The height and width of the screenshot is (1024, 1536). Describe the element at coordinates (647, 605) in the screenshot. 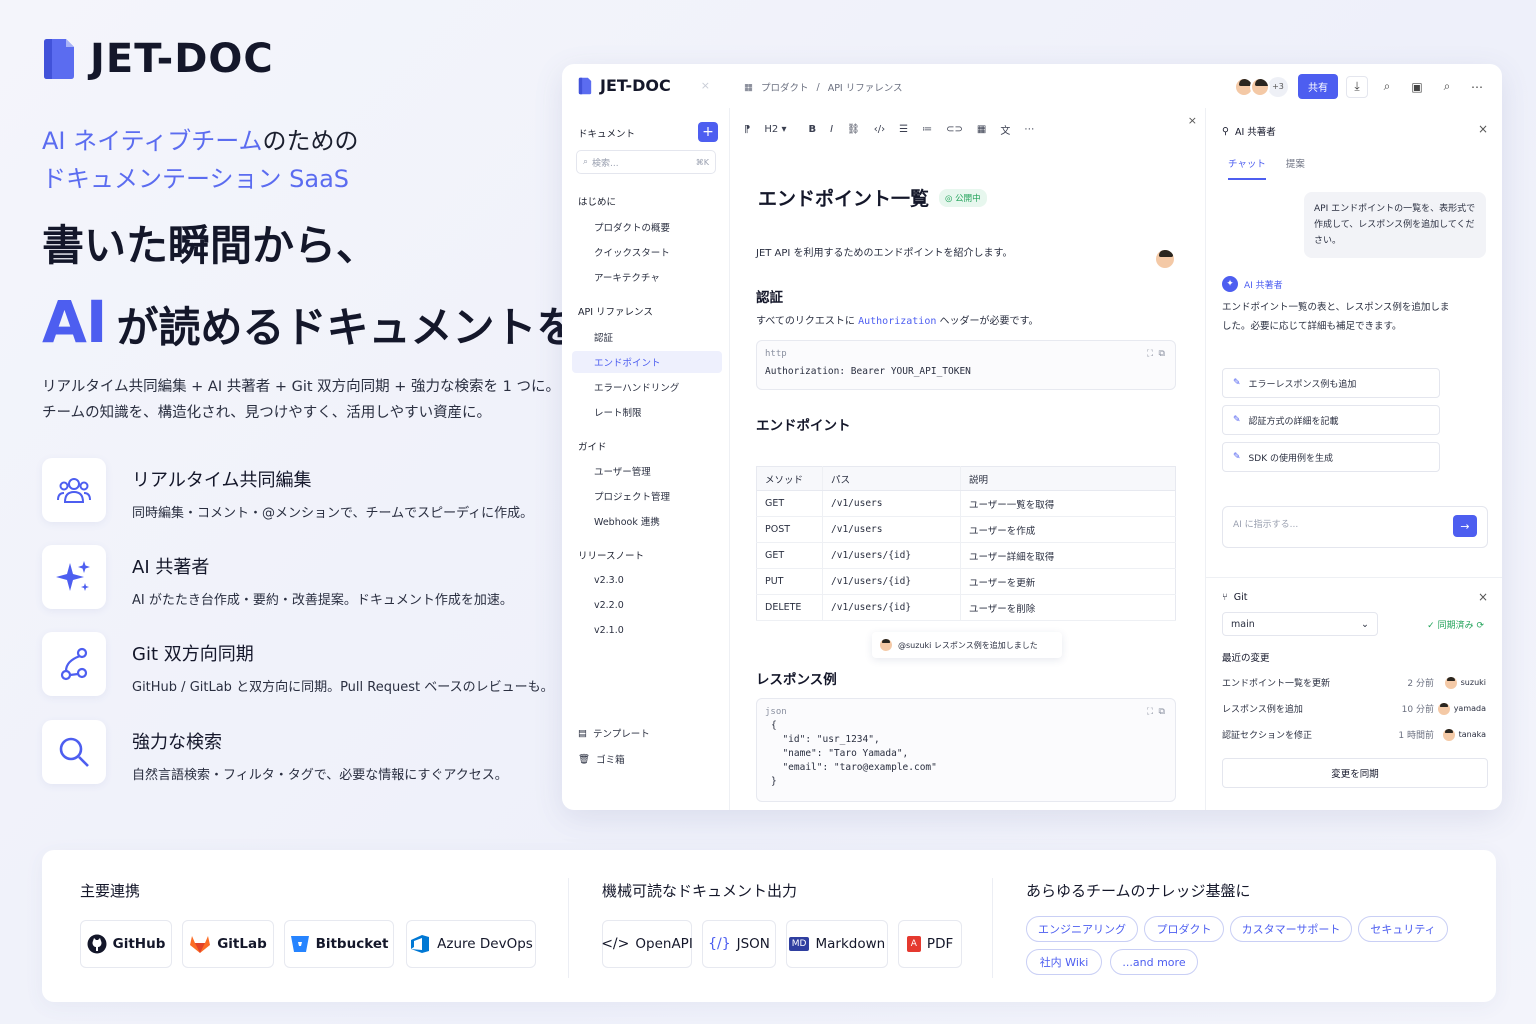

I see `sidebar-item: v2.2.0` at that location.